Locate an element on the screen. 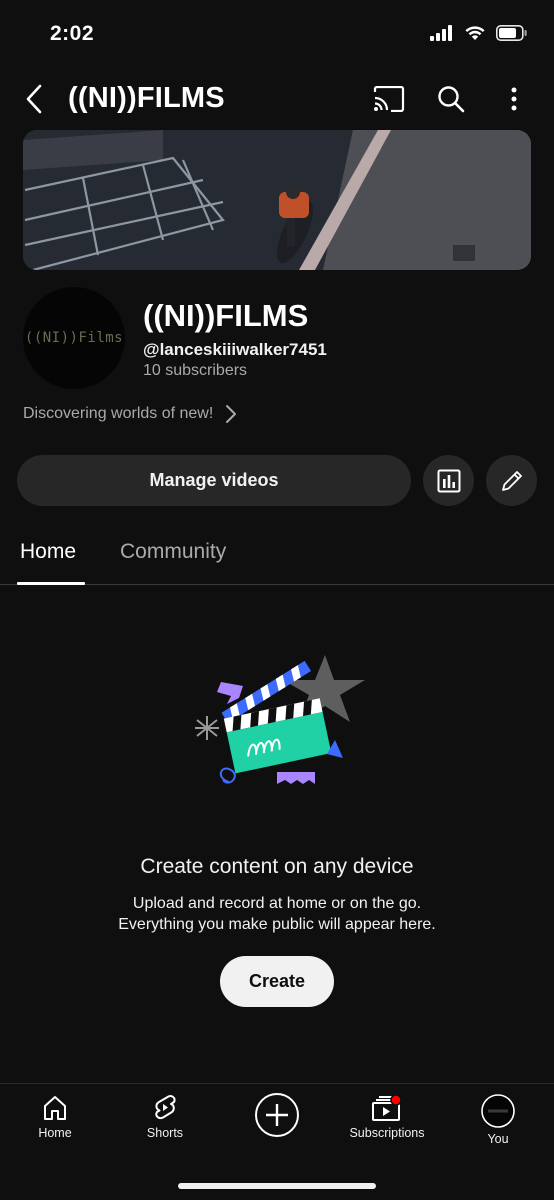 The width and height of the screenshot is (554, 1200). wifi-icon is located at coordinates (475, 33).